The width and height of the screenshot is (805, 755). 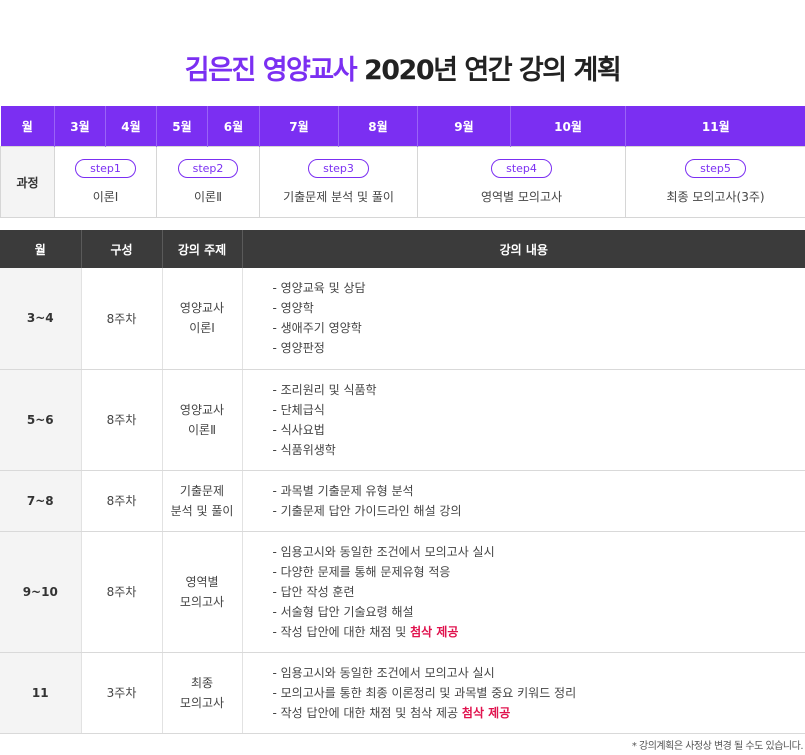 I want to click on content-item: - 영양교육 및 상담, so click(x=319, y=288).